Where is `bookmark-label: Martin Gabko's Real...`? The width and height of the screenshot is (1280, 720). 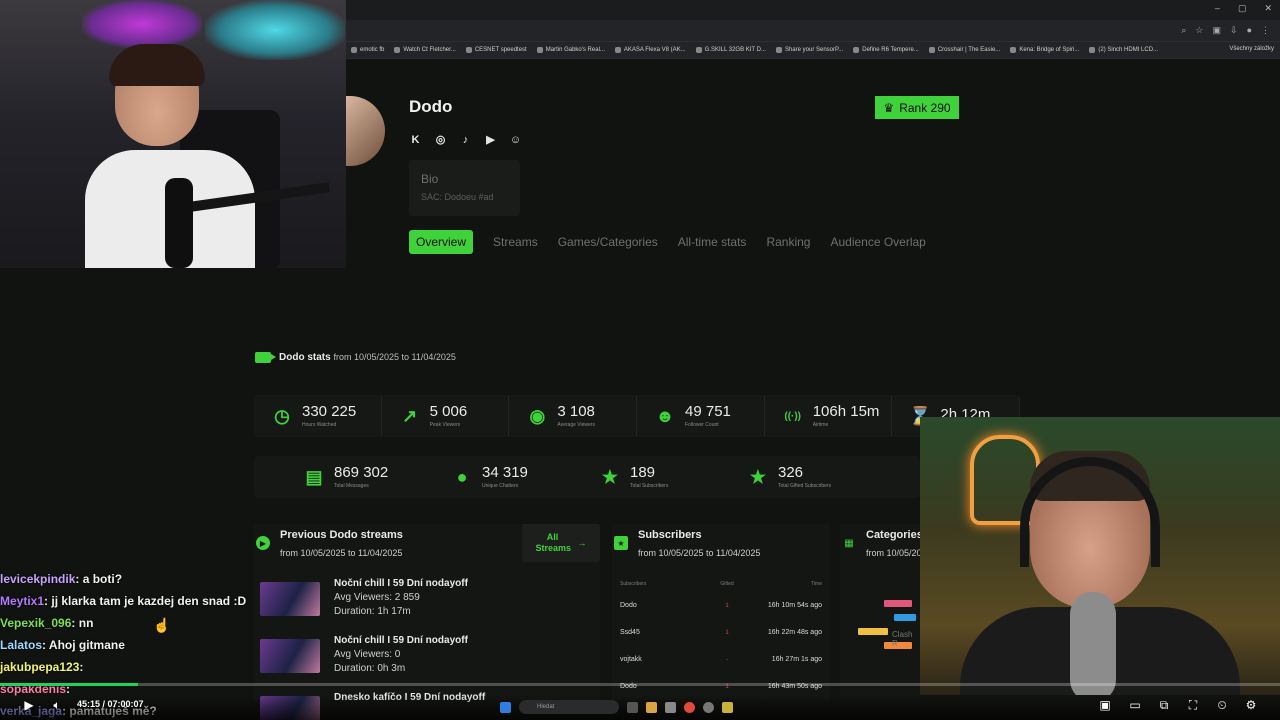
bookmark-label: Martin Gabko's Real... is located at coordinates (575, 50).